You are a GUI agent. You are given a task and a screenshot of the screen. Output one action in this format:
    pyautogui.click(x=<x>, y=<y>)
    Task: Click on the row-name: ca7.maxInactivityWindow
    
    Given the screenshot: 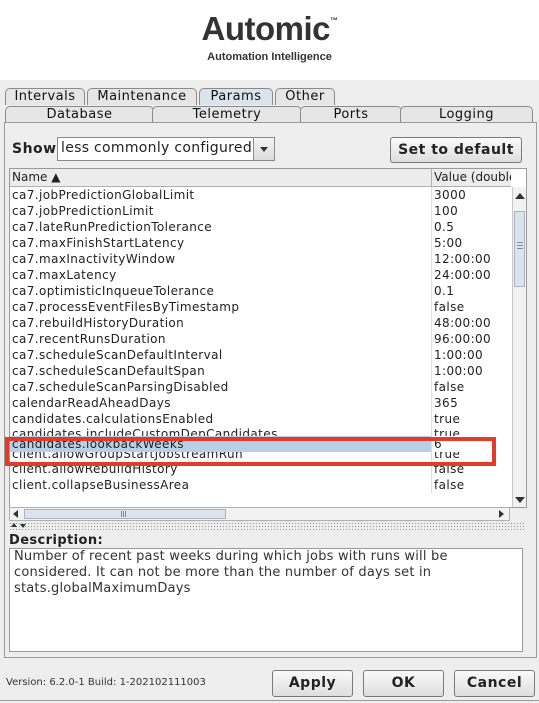 What is the action you would take?
    pyautogui.click(x=221, y=259)
    